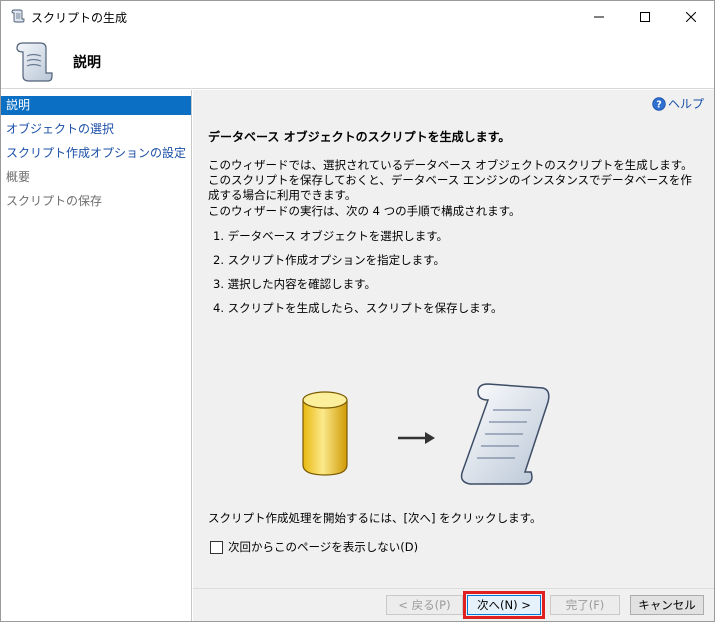  I want to click on help-link: ? ヘルプ, so click(678, 103).